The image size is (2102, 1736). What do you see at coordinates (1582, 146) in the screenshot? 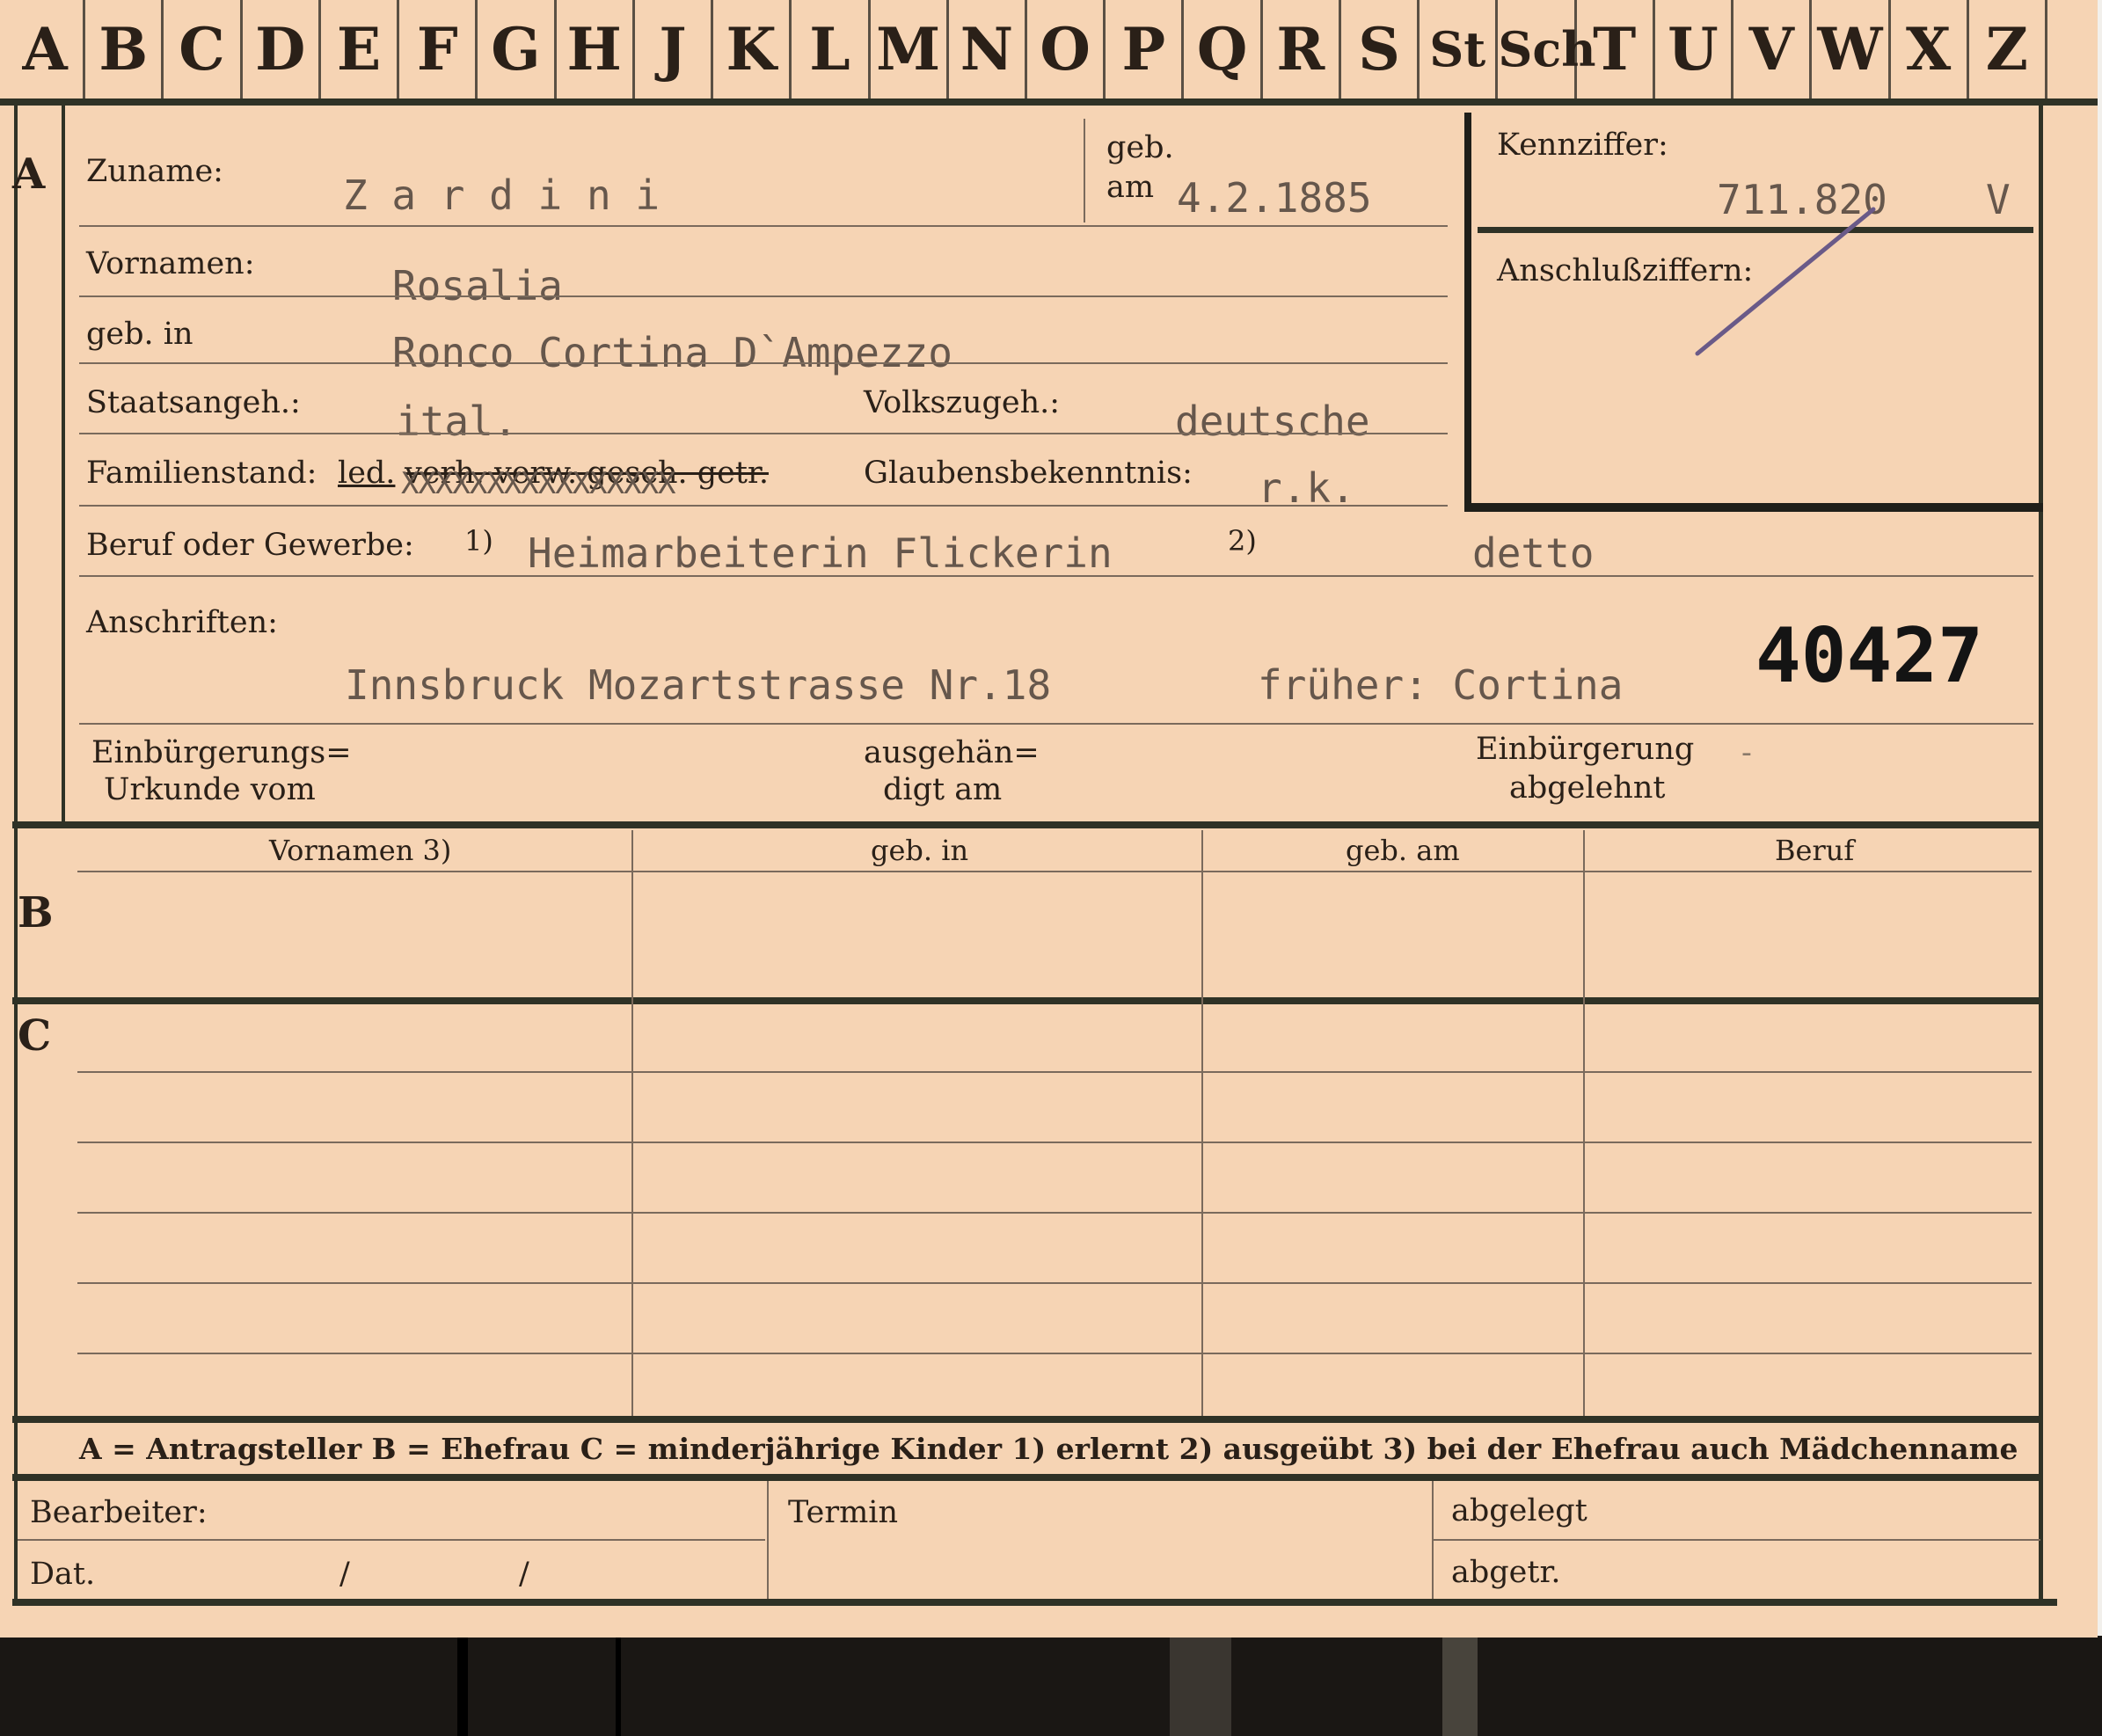
I see `code-label: Kennziffer:` at bounding box center [1582, 146].